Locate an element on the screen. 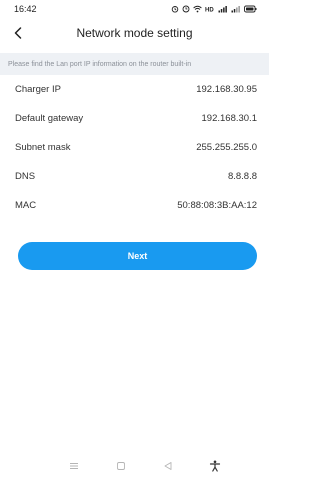  back-arrow-icon is located at coordinates (18, 33).